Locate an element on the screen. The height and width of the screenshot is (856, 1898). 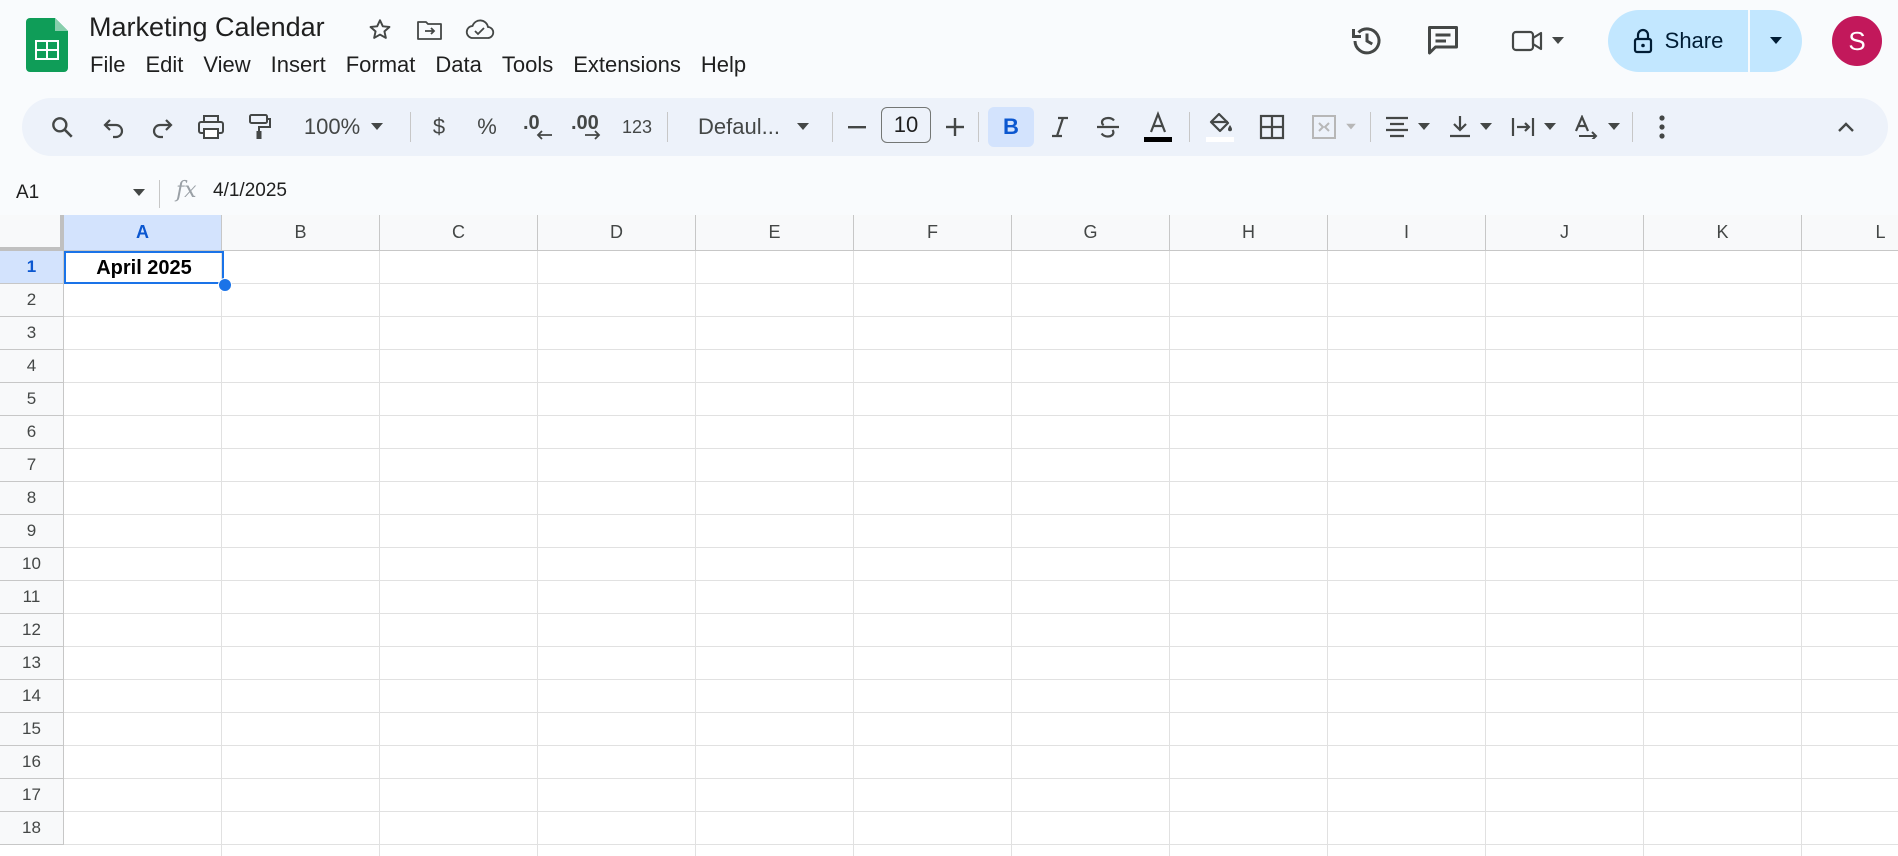
increase-decimal-icon: .00 is located at coordinates (588, 127).